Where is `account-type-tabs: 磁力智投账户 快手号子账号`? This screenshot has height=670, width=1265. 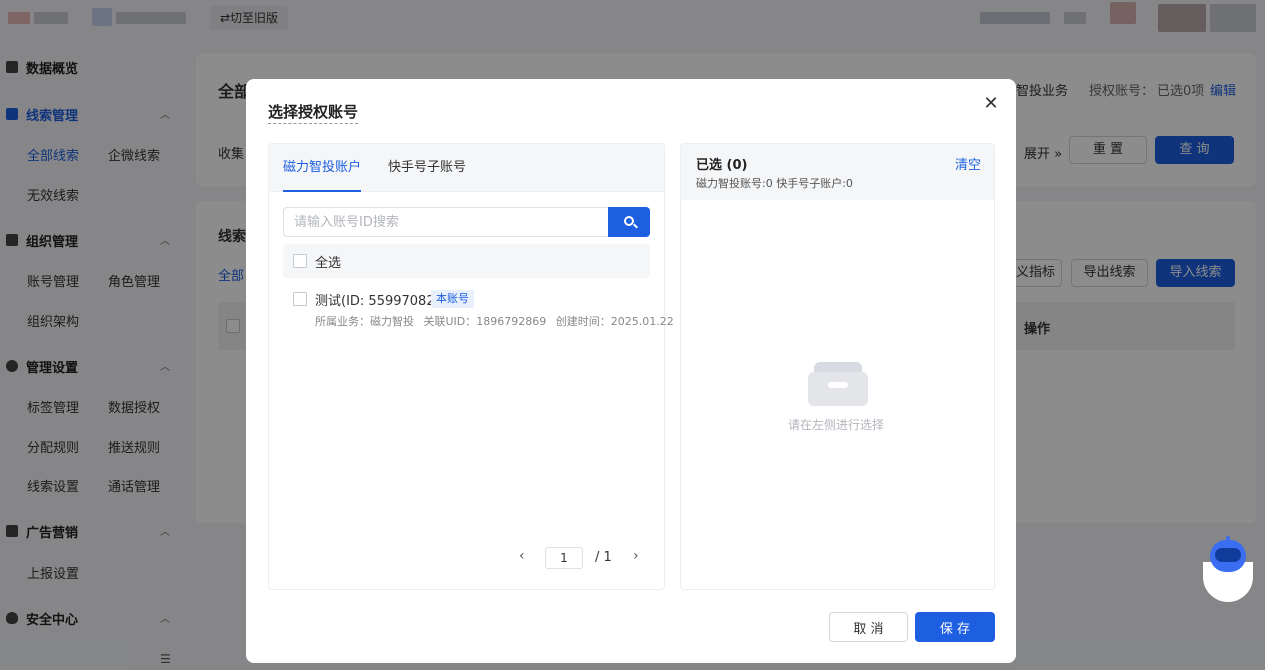
account-type-tabs: 磁力智投账户 快手号子账号 is located at coordinates (466, 168).